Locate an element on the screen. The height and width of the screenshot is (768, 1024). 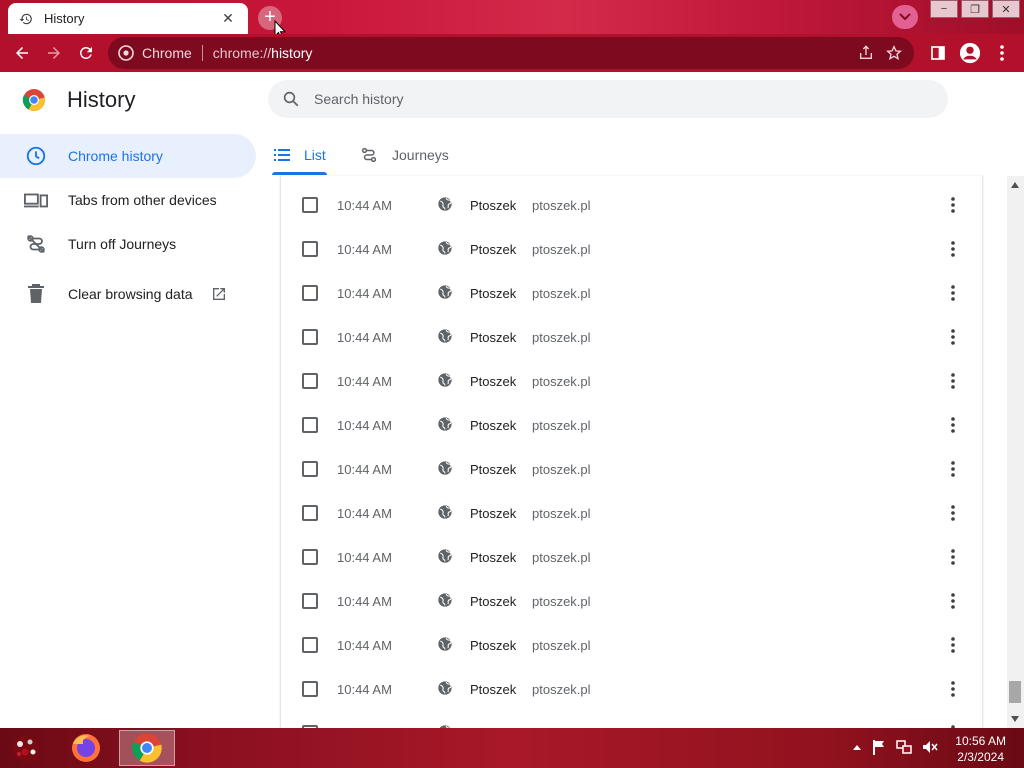
tab-label: Journeys is located at coordinates (420, 155).